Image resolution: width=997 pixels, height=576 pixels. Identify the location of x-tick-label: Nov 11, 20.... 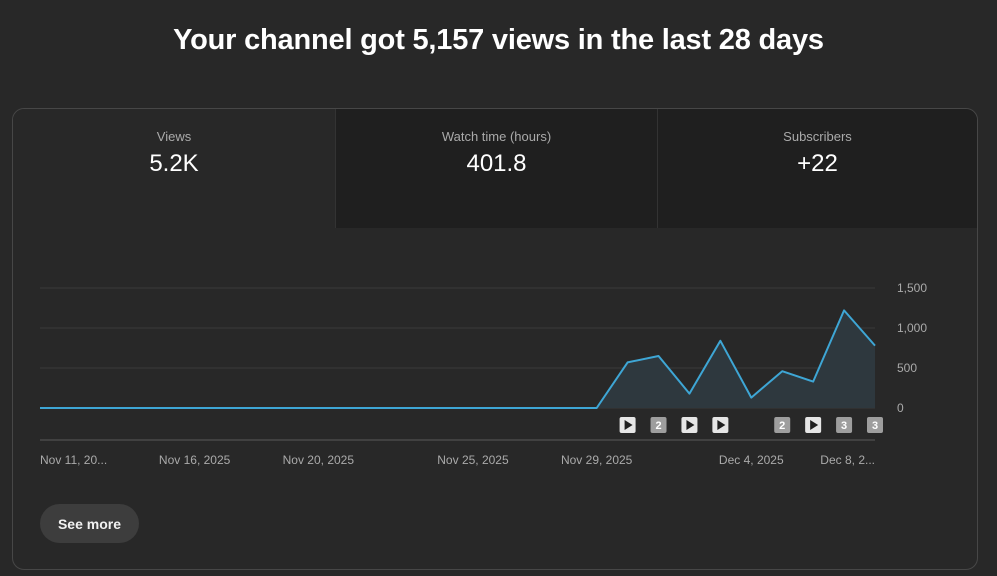
(73, 460).